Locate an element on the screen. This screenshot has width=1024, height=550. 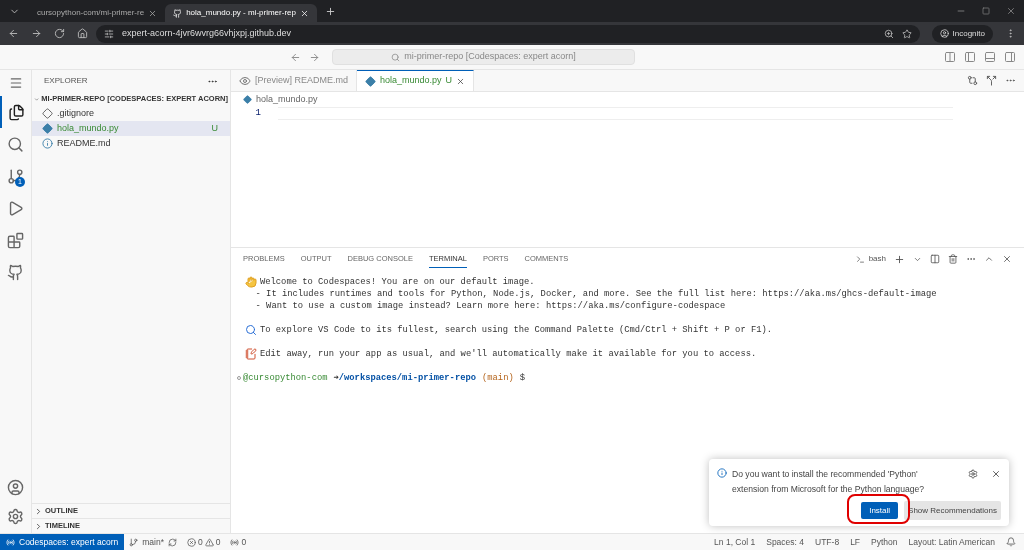
site-settings-icon is located at coordinates (109, 33).